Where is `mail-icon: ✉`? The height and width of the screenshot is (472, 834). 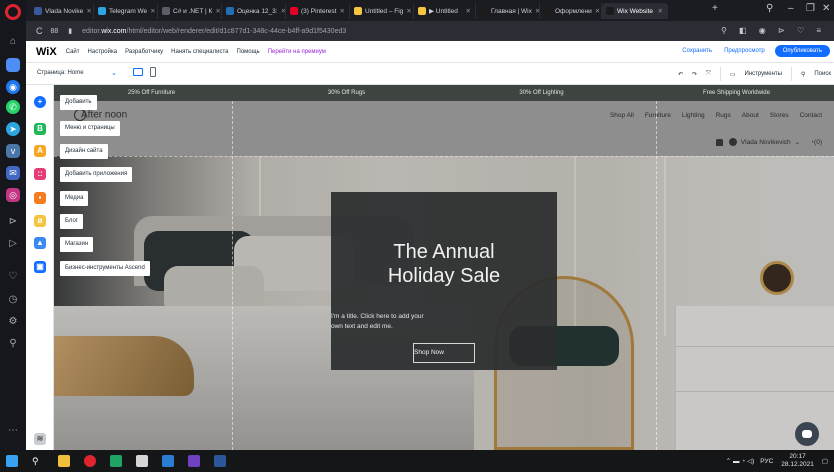 mail-icon: ✉ is located at coordinates (13, 173).